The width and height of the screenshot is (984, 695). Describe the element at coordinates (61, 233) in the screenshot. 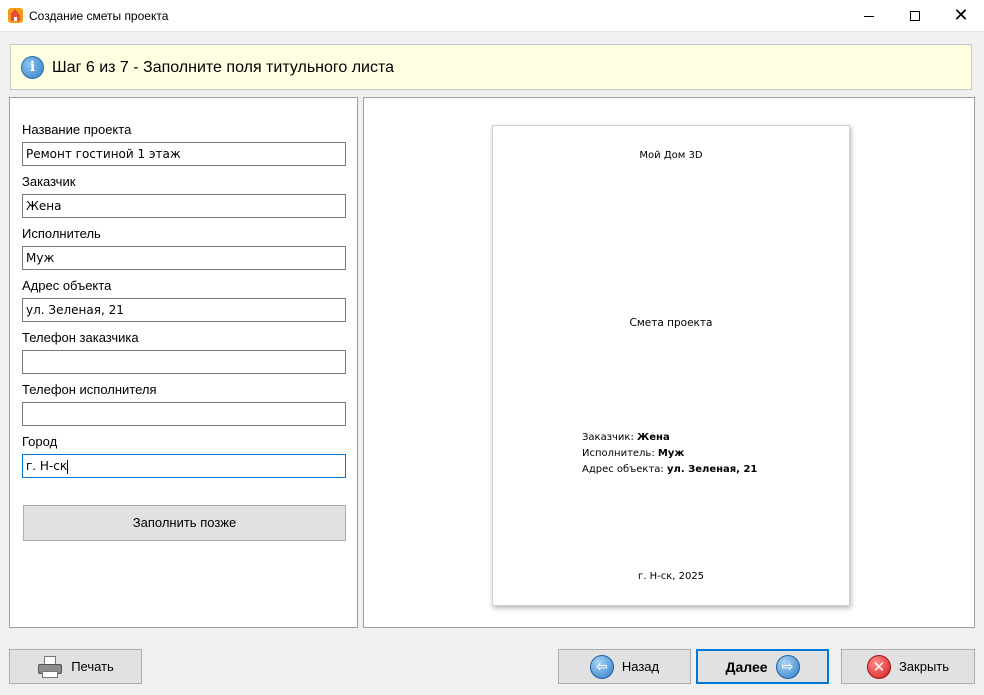

I see `contractor-label: Исполнитель` at that location.